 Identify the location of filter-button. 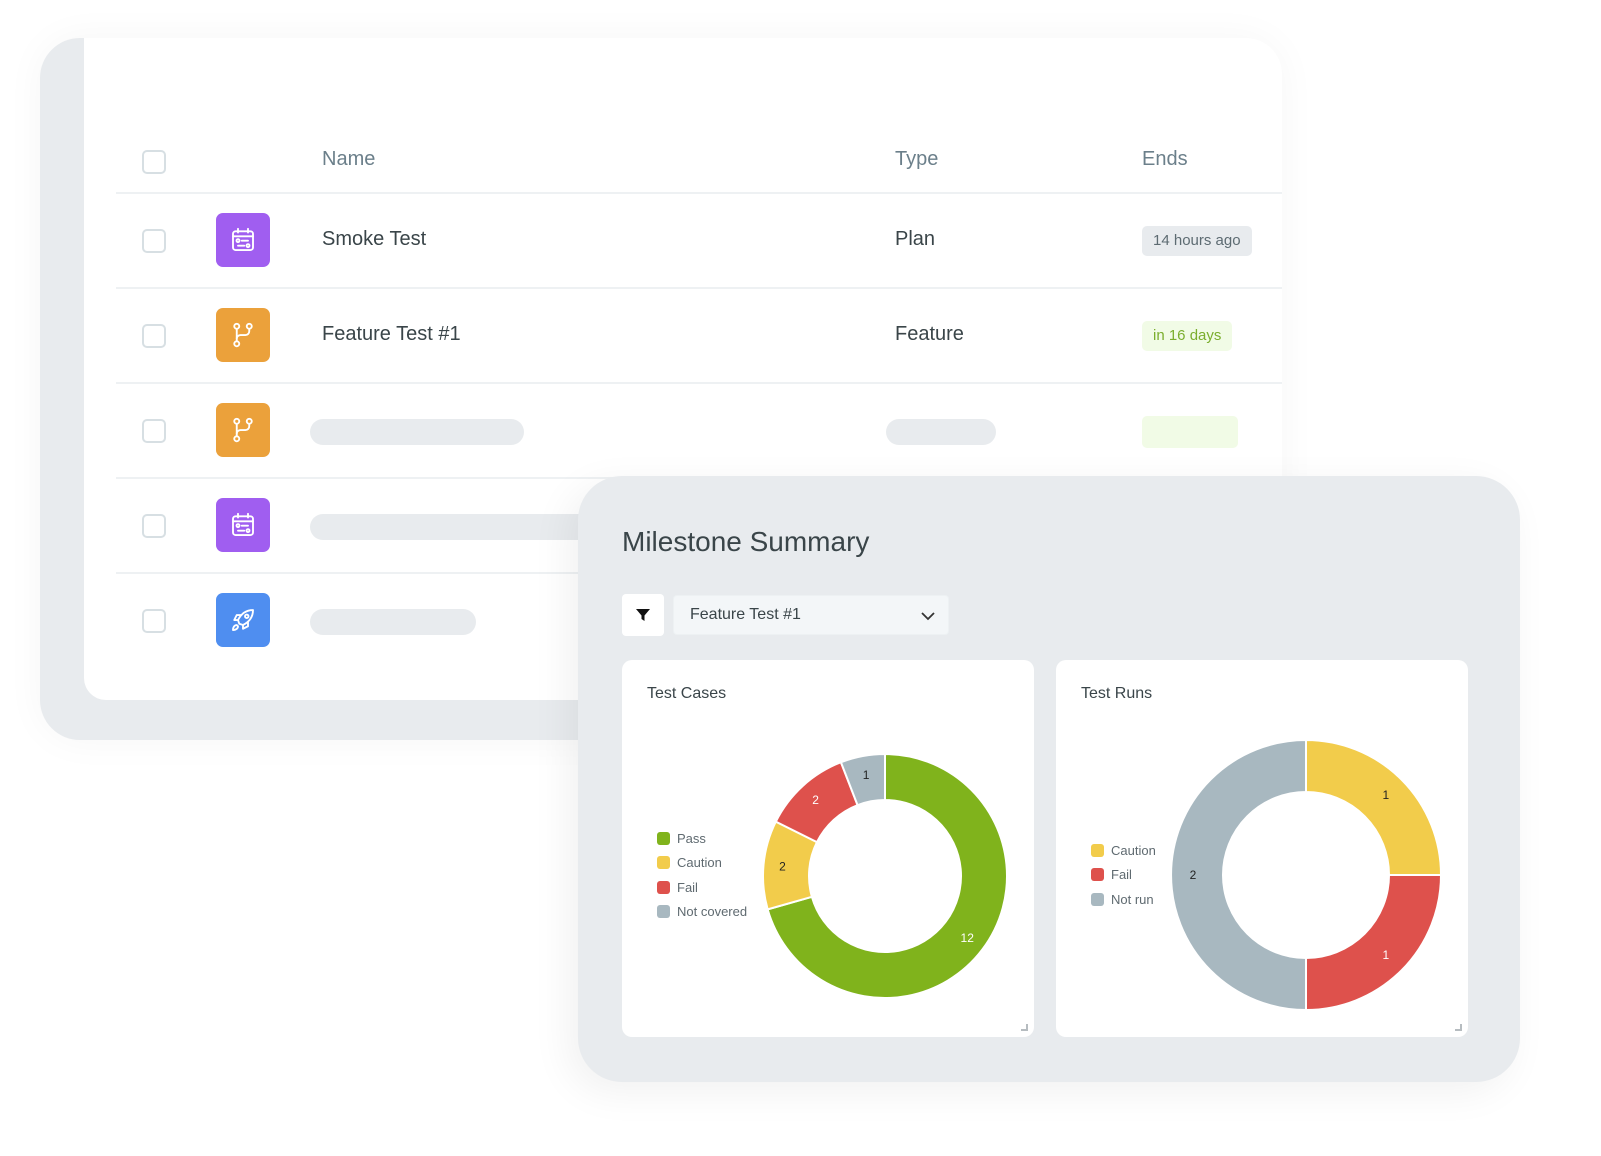
(643, 615).